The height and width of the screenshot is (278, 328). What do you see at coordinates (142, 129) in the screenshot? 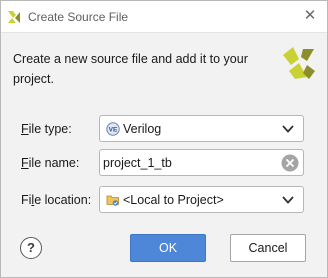
I see `file-type-value: Verilog` at bounding box center [142, 129].